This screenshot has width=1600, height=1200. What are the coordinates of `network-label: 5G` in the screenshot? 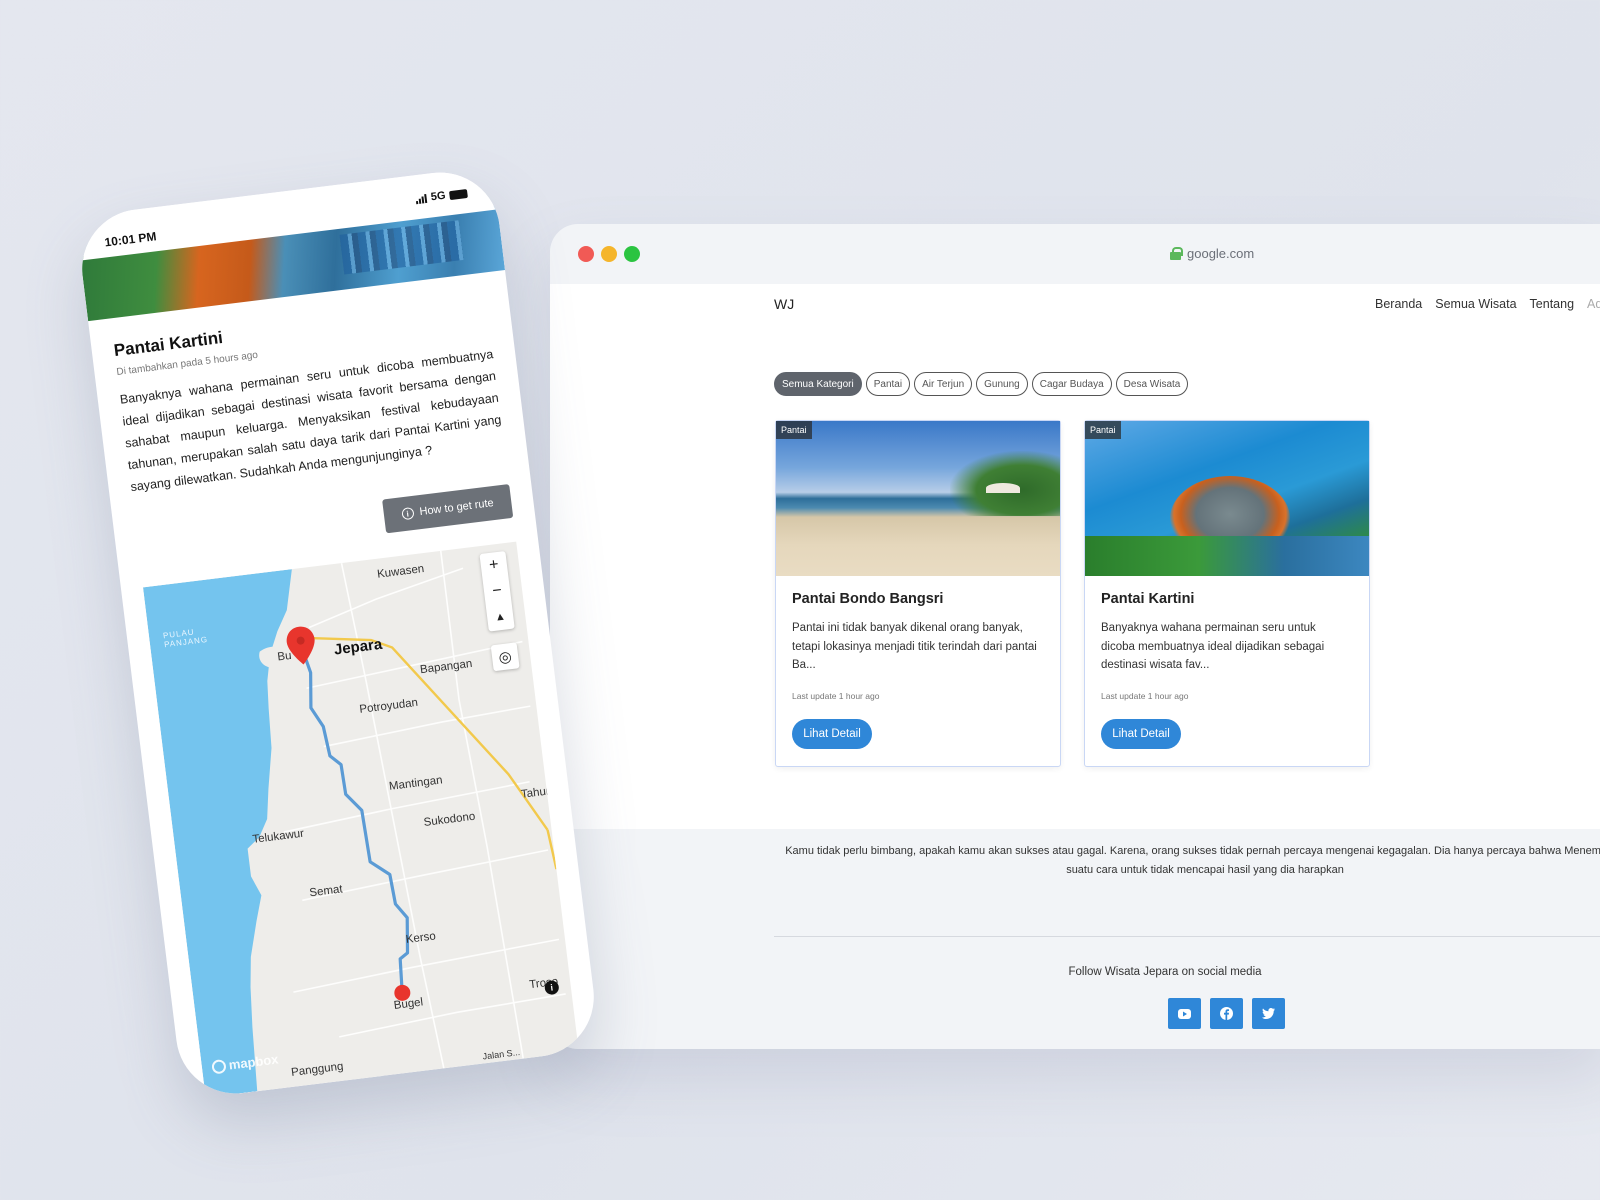 It's located at (438, 196).